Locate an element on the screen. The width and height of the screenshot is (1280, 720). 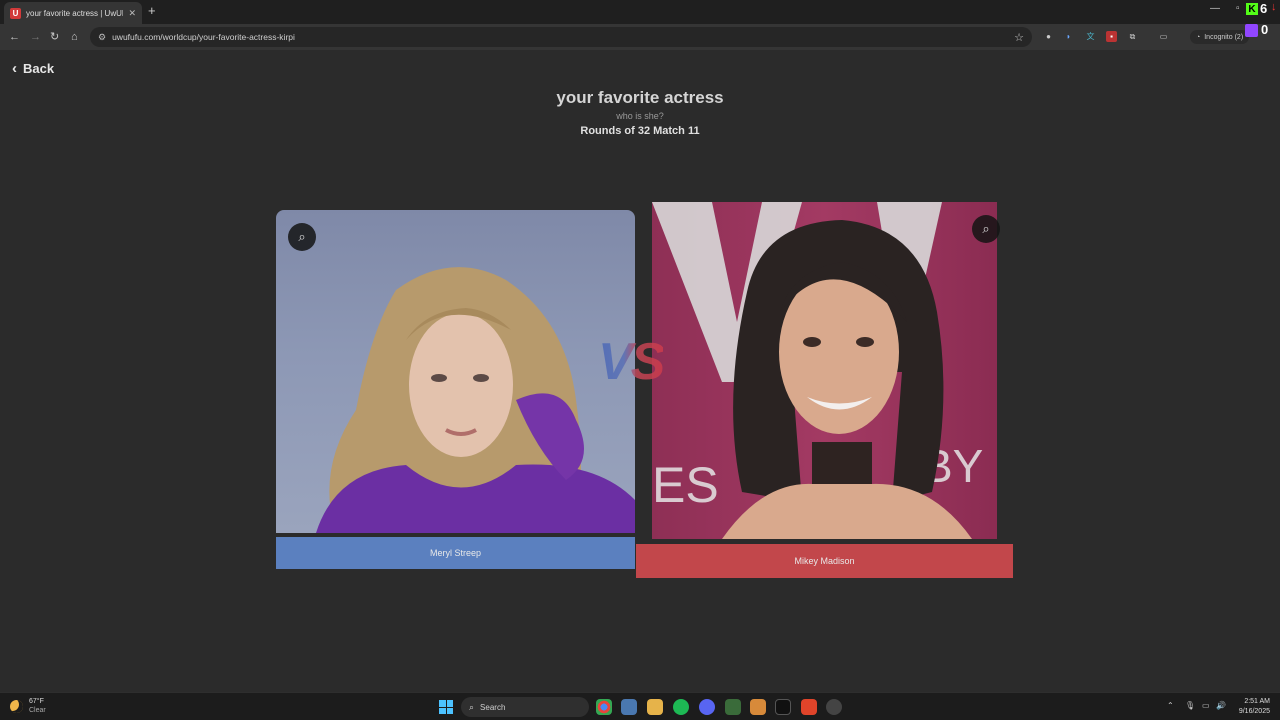
extension-icon: ◗ is located at coordinates (1068, 36).